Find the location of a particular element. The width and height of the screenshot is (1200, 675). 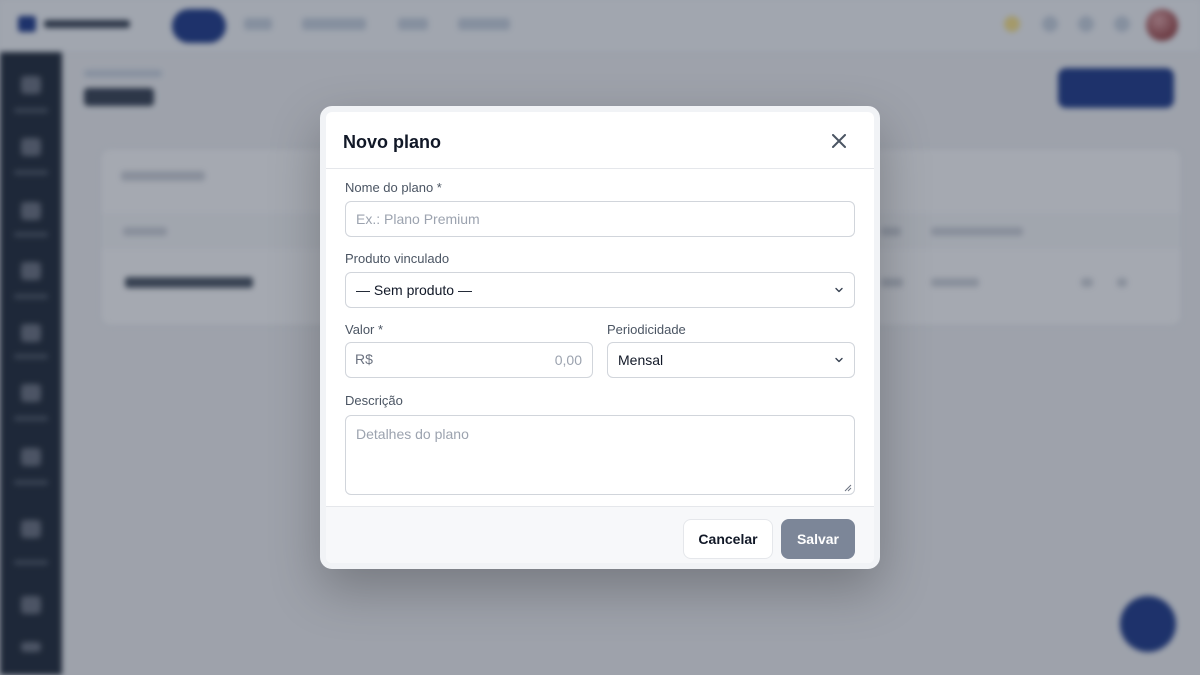

close-icon is located at coordinates (839, 141).